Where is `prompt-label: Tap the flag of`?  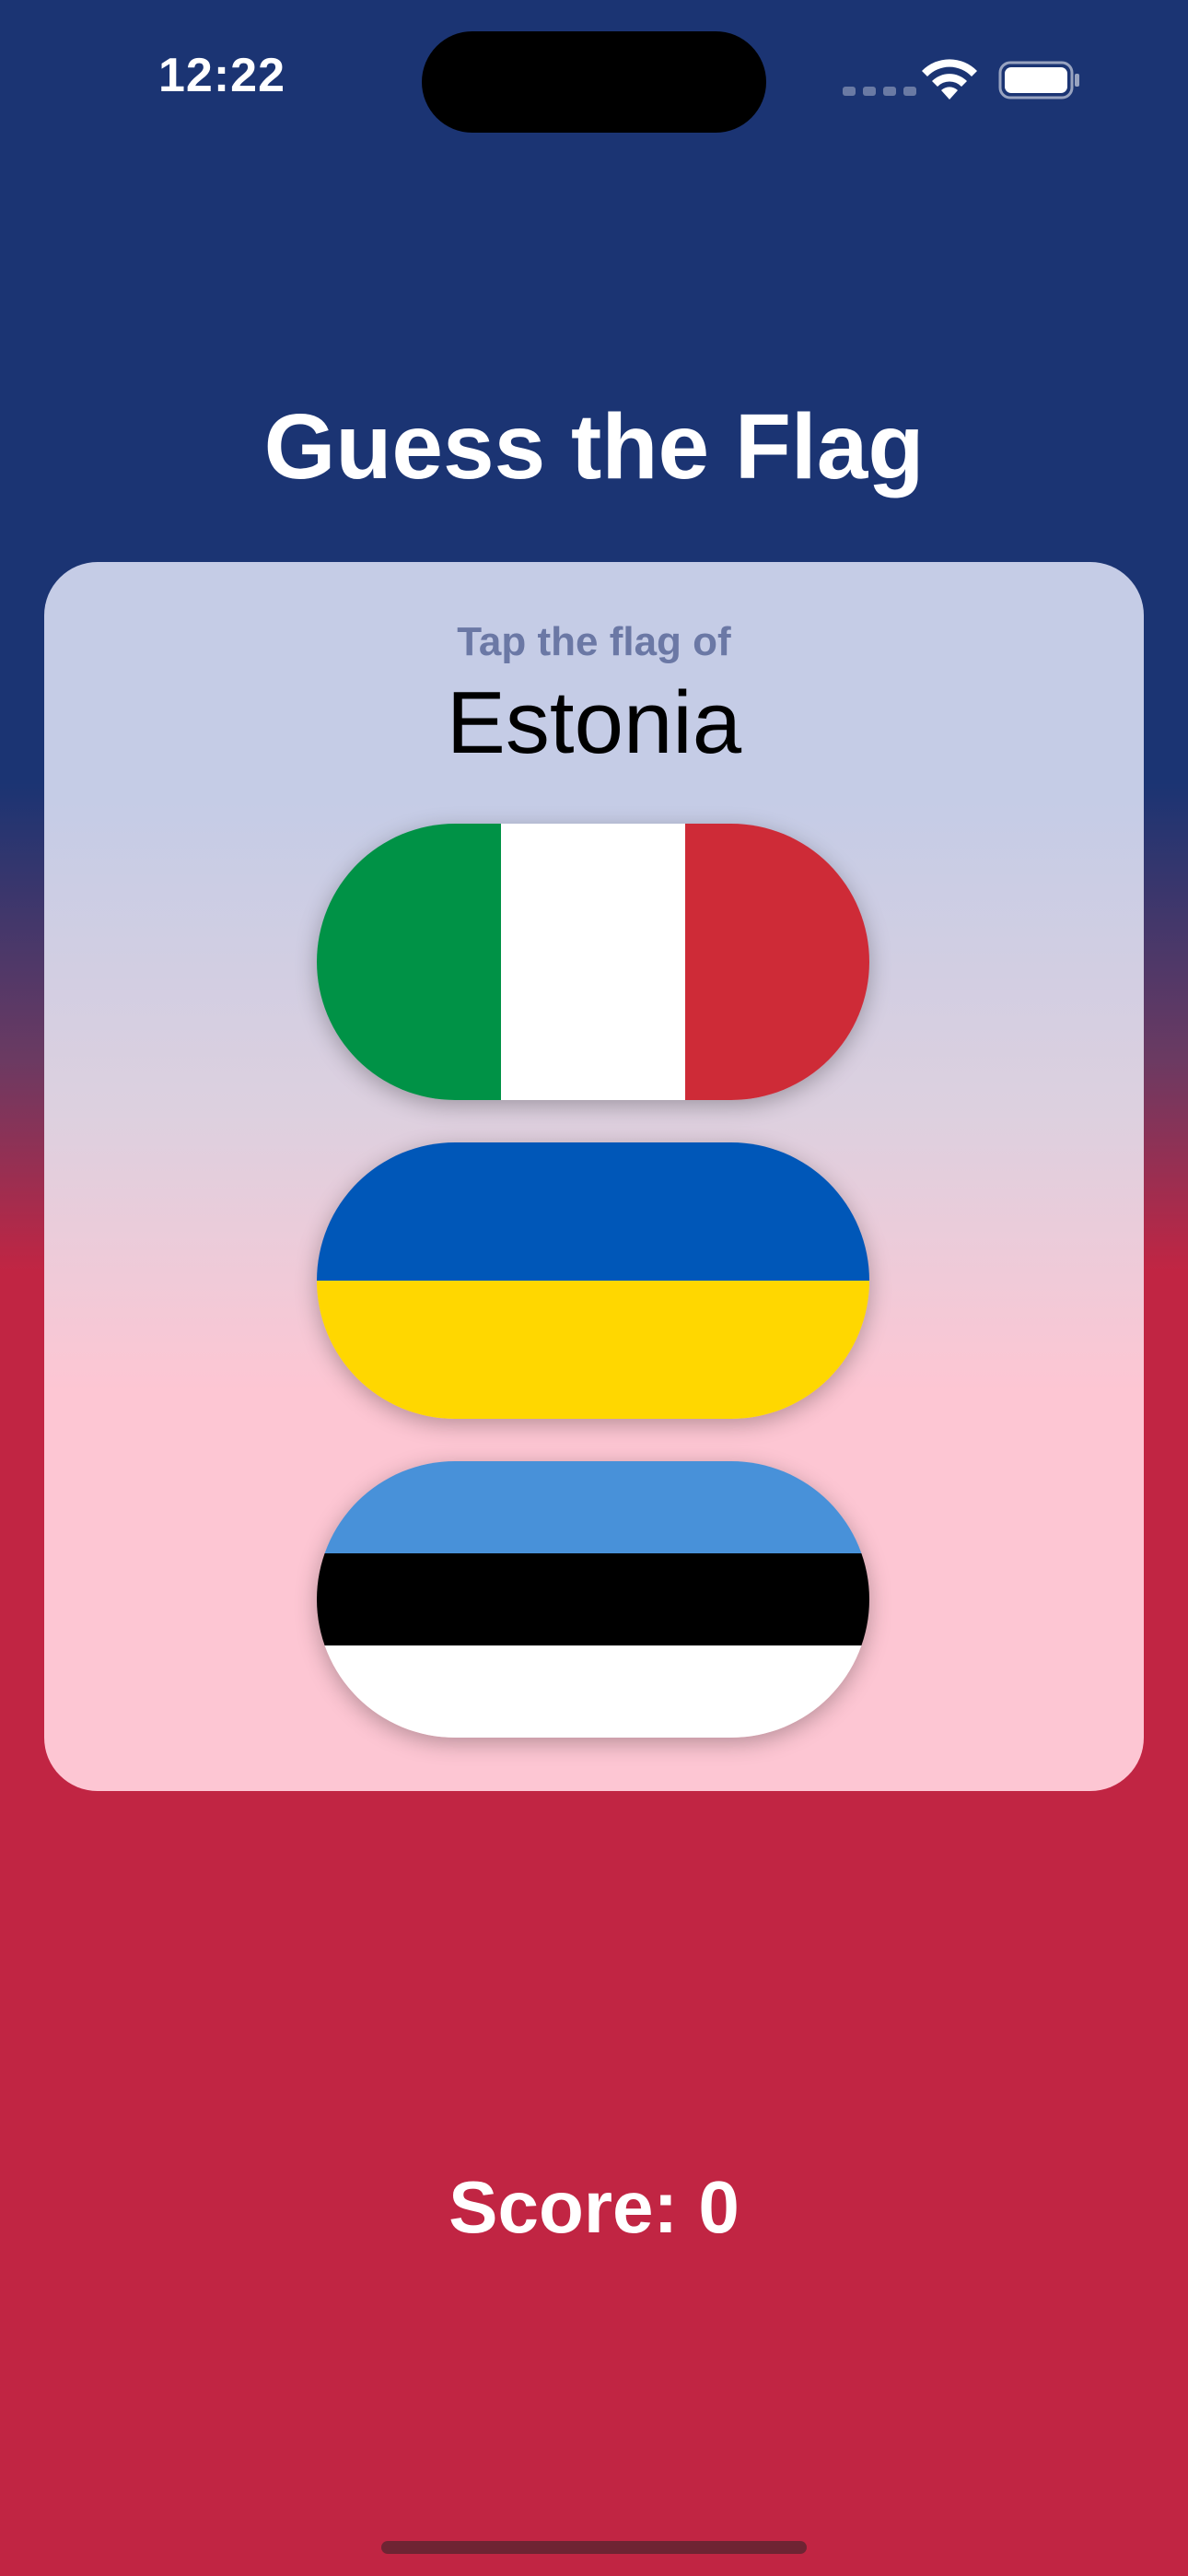
prompt-label: Tap the flag of is located at coordinates (594, 641).